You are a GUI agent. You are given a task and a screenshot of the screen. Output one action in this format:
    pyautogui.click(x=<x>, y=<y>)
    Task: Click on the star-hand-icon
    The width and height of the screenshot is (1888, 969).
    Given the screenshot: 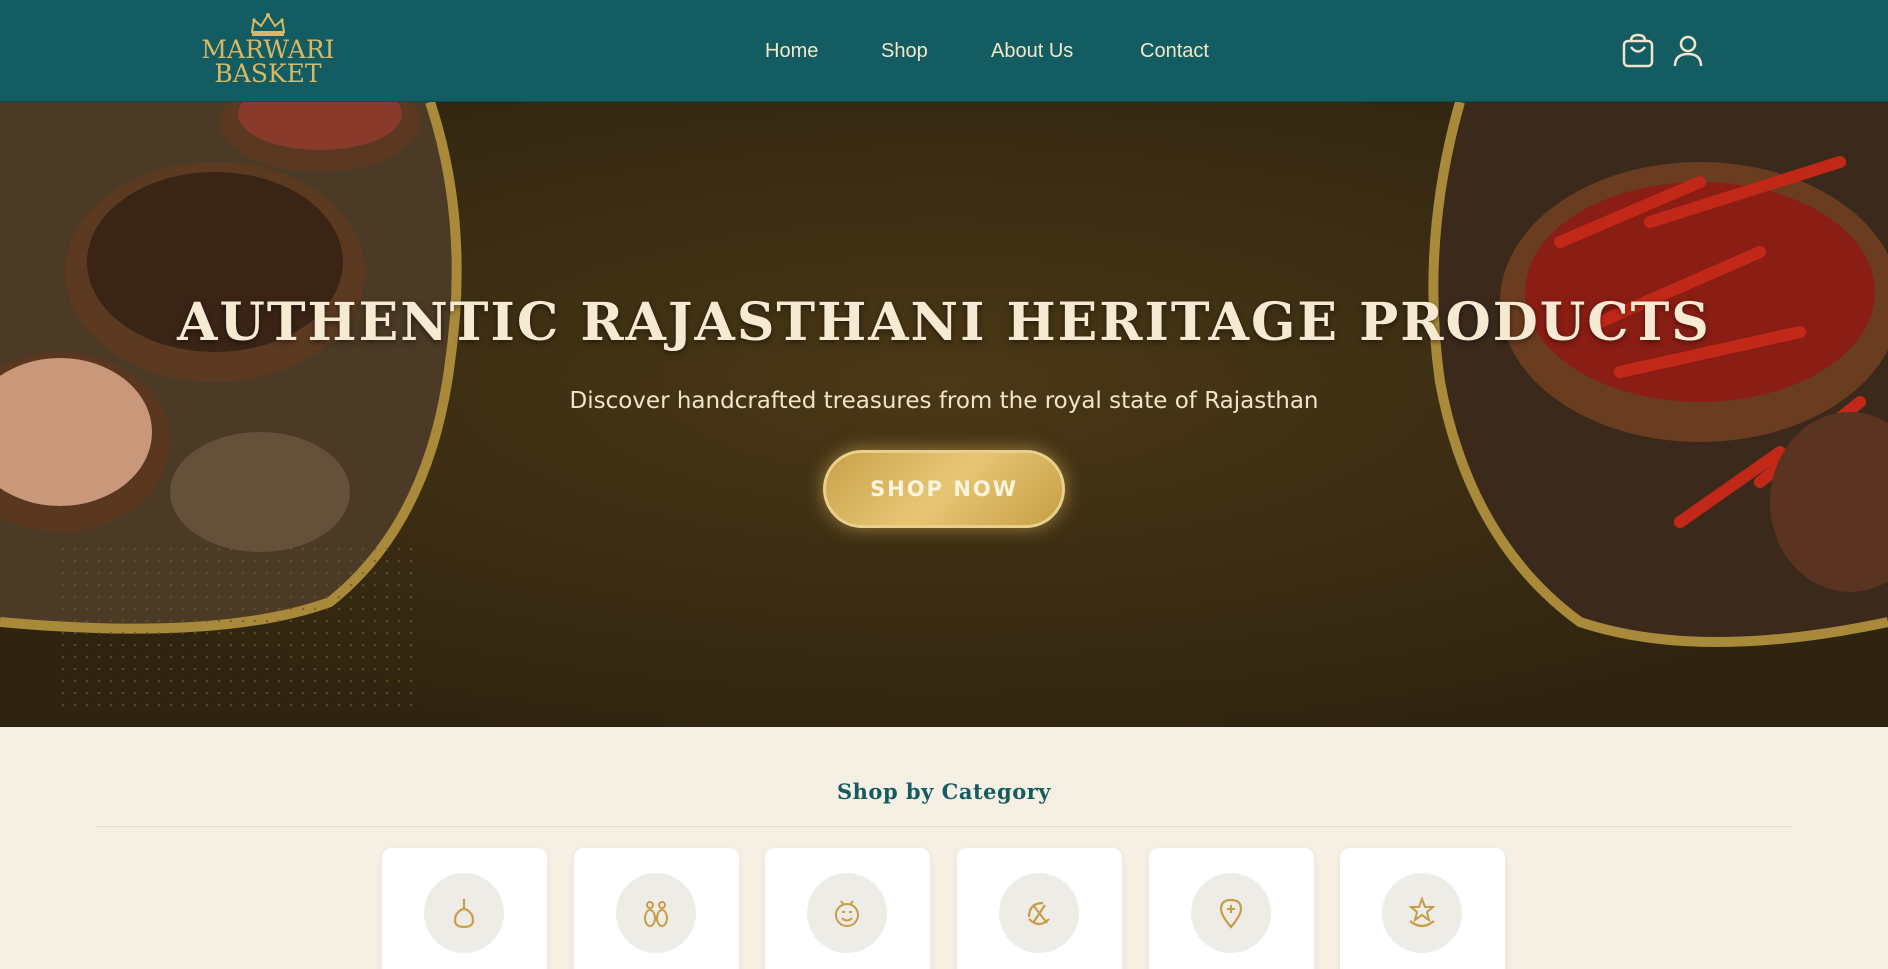 What is the action you would take?
    pyautogui.click(x=1422, y=912)
    